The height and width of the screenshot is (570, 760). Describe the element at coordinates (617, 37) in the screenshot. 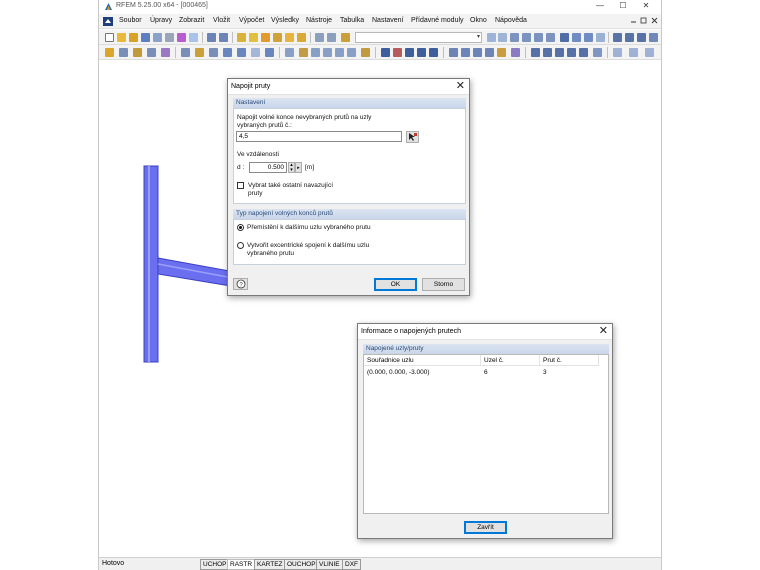

I see `display-icon` at that location.